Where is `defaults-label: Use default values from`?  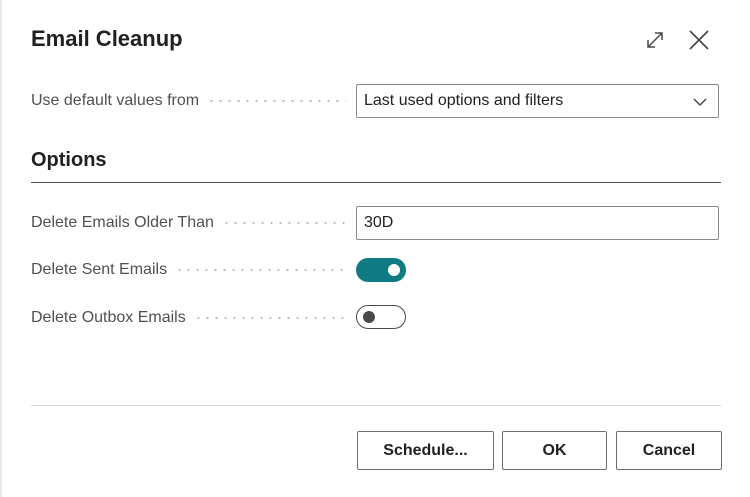 defaults-label: Use default values from is located at coordinates (115, 100).